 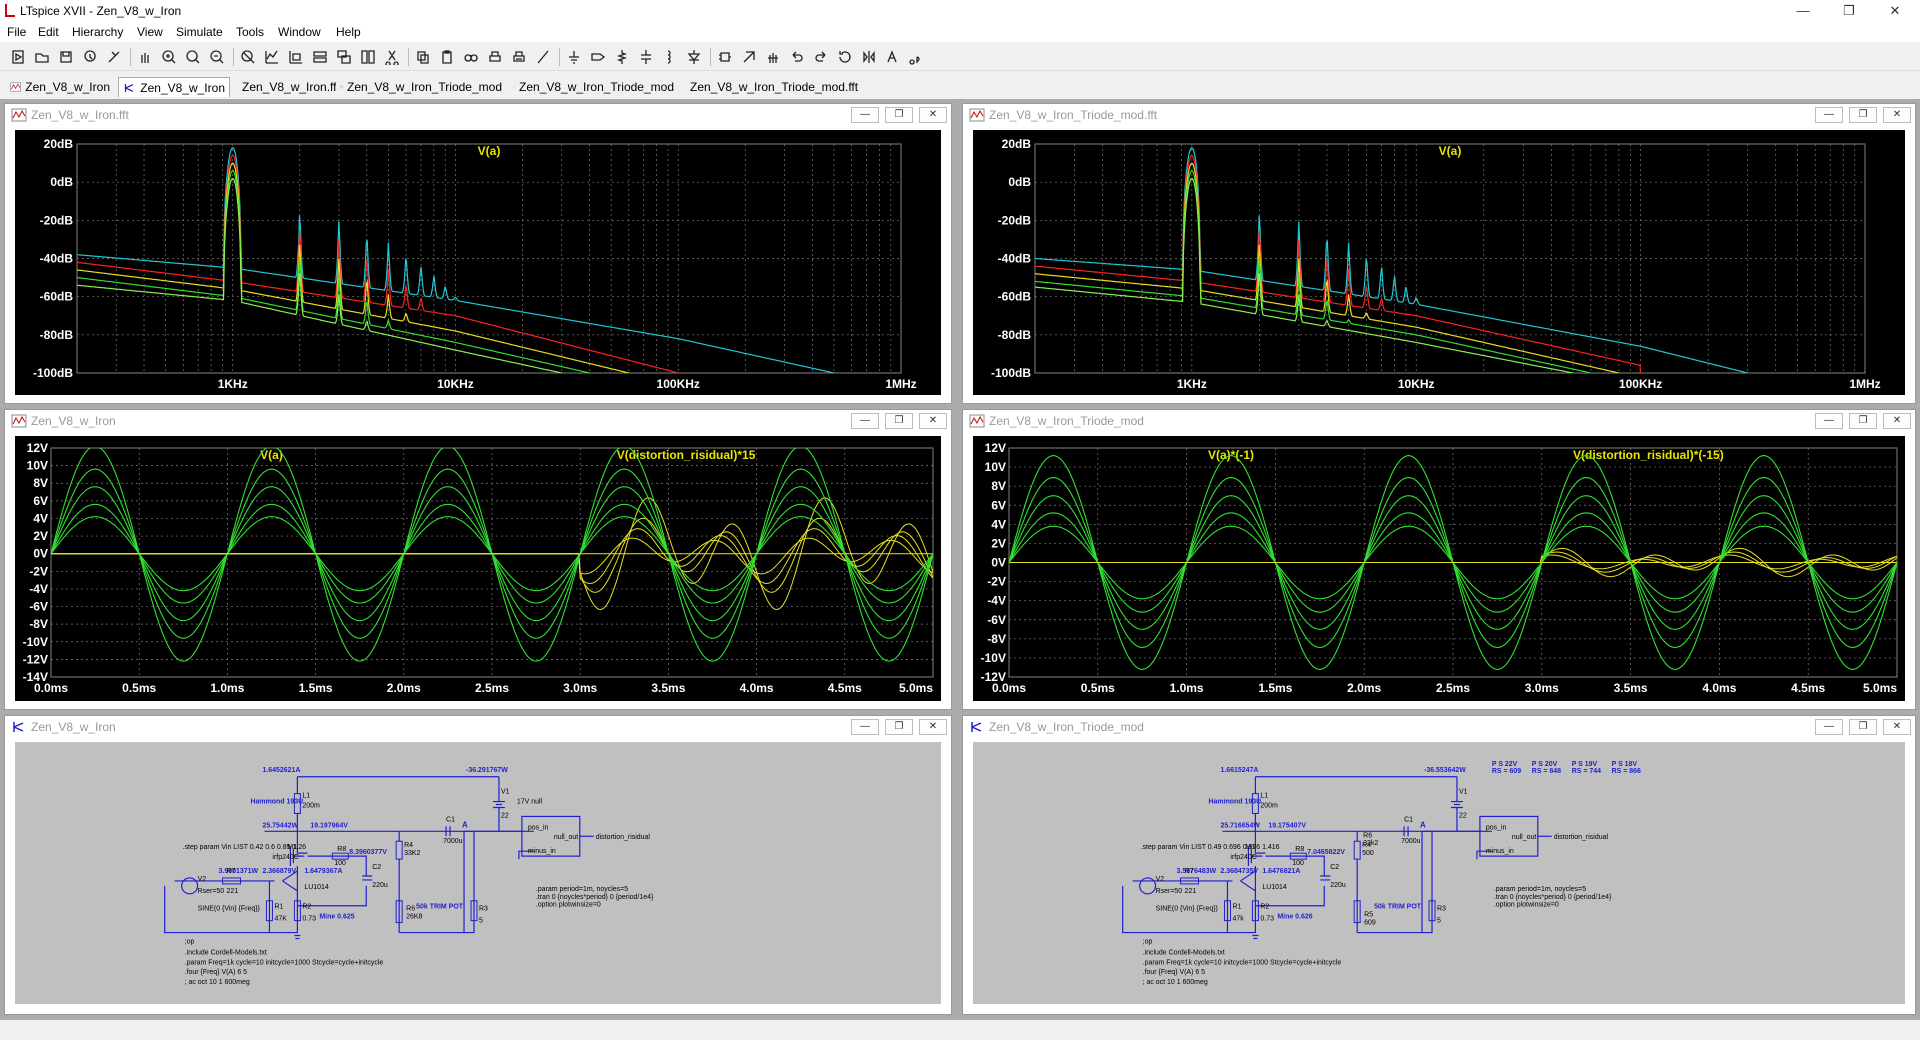 What do you see at coordinates (169, 57) in the screenshot?
I see `zoom-in-button` at bounding box center [169, 57].